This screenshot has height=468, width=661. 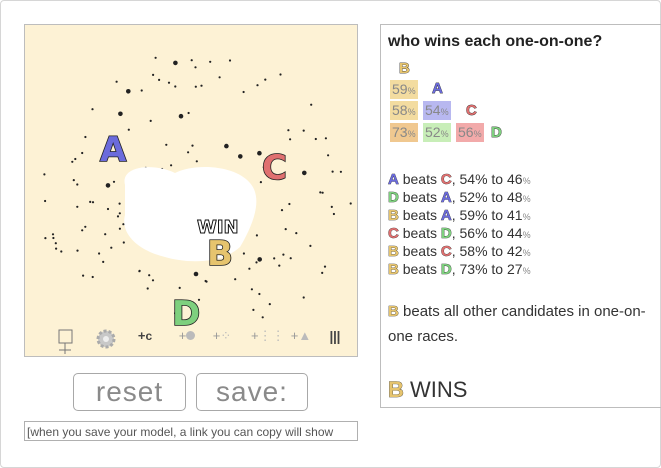 What do you see at coordinates (268, 341) in the screenshot?
I see `add-voter-grid-icon: +⋮⋮` at bounding box center [268, 341].